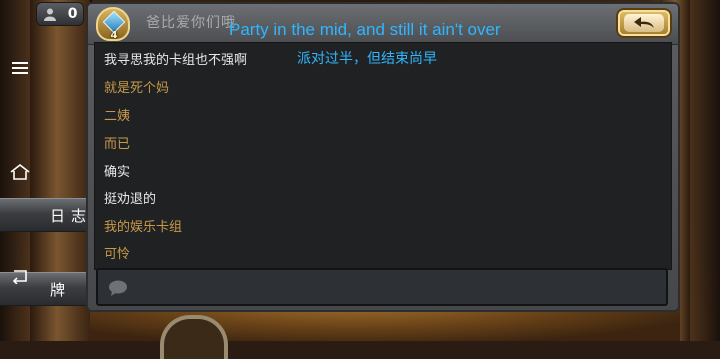  Describe the element at coordinates (117, 144) in the screenshot. I see `chat-message: 而已` at that location.